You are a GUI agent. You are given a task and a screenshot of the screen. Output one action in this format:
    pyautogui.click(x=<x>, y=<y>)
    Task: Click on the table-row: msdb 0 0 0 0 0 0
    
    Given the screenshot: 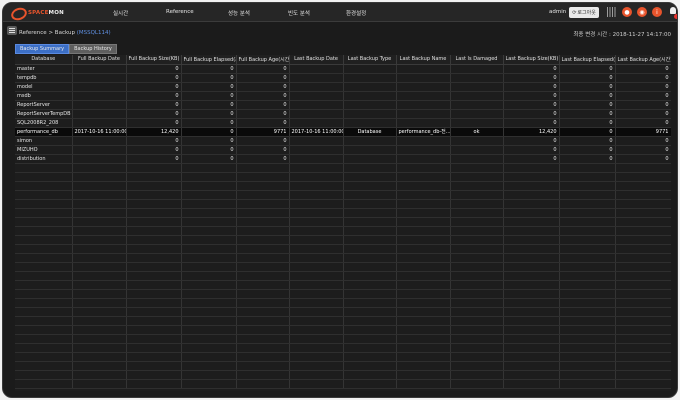 What is the action you would take?
    pyautogui.click(x=343, y=96)
    